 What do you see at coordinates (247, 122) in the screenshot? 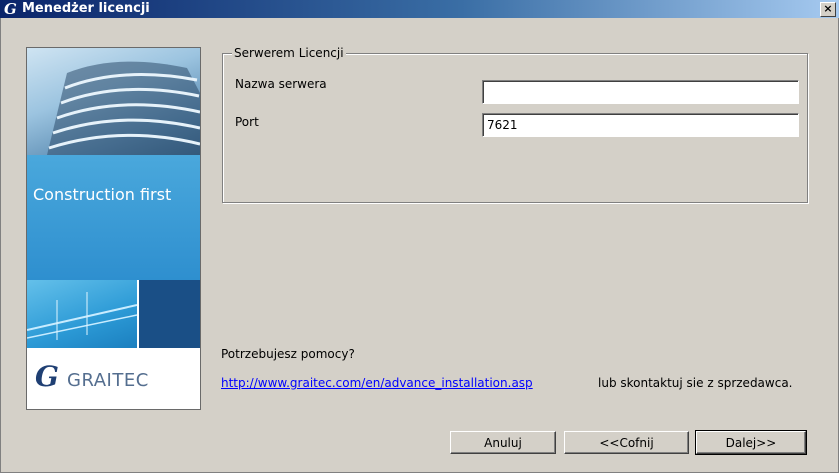
I see `port-label: Port` at bounding box center [247, 122].